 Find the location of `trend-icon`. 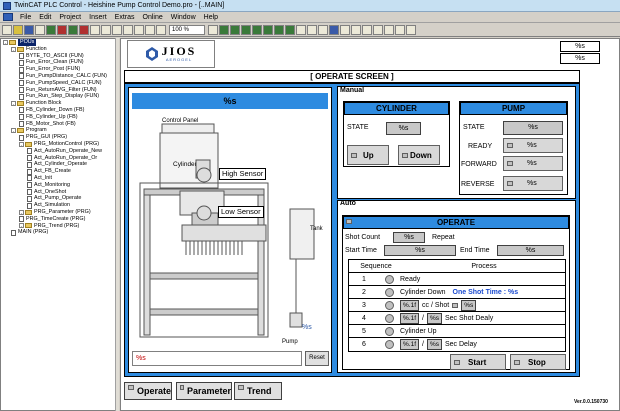

trend-icon is located at coordinates (389, 29).